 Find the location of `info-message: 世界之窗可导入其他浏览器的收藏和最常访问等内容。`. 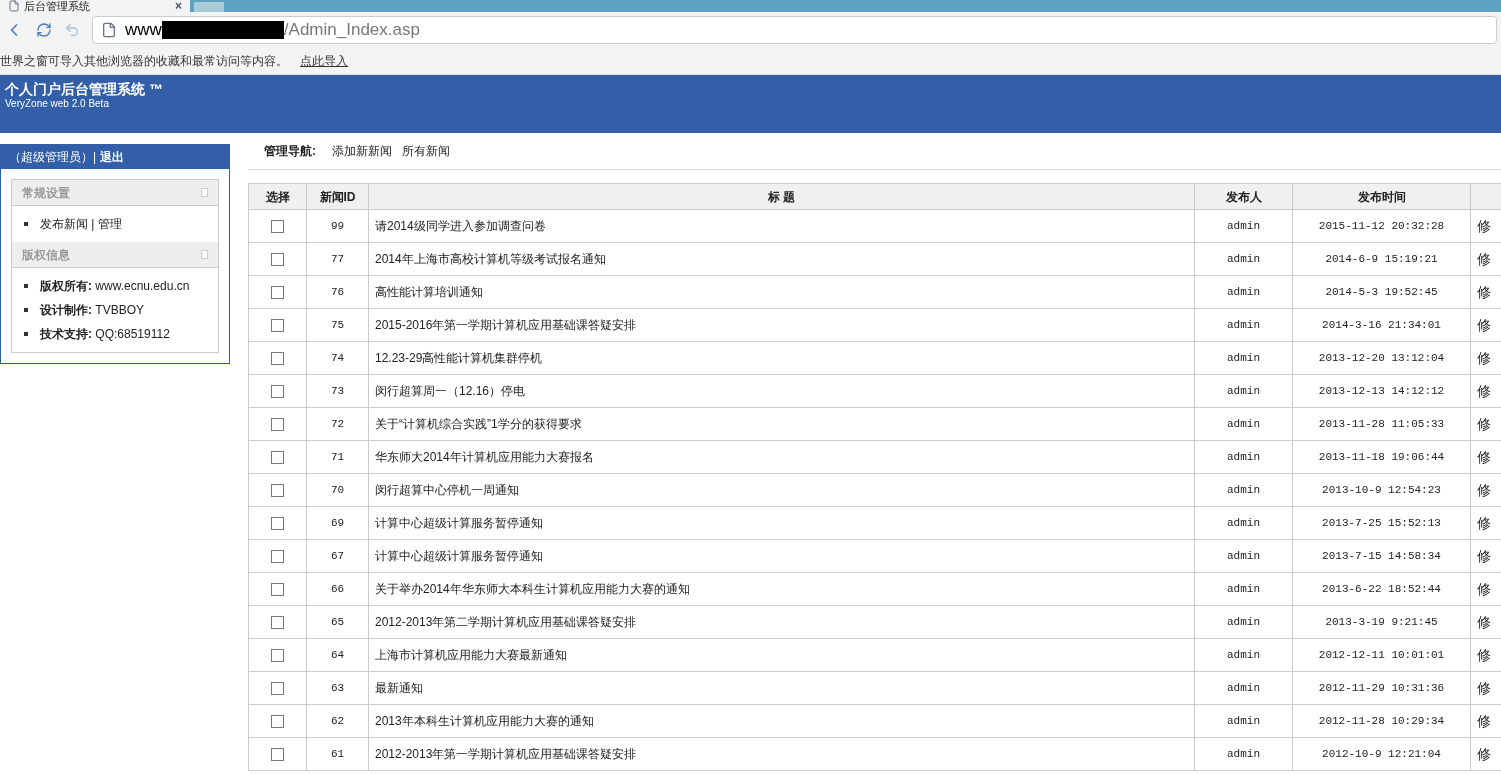

info-message: 世界之窗可导入其他浏览器的收藏和最常访问等内容。 is located at coordinates (144, 61).